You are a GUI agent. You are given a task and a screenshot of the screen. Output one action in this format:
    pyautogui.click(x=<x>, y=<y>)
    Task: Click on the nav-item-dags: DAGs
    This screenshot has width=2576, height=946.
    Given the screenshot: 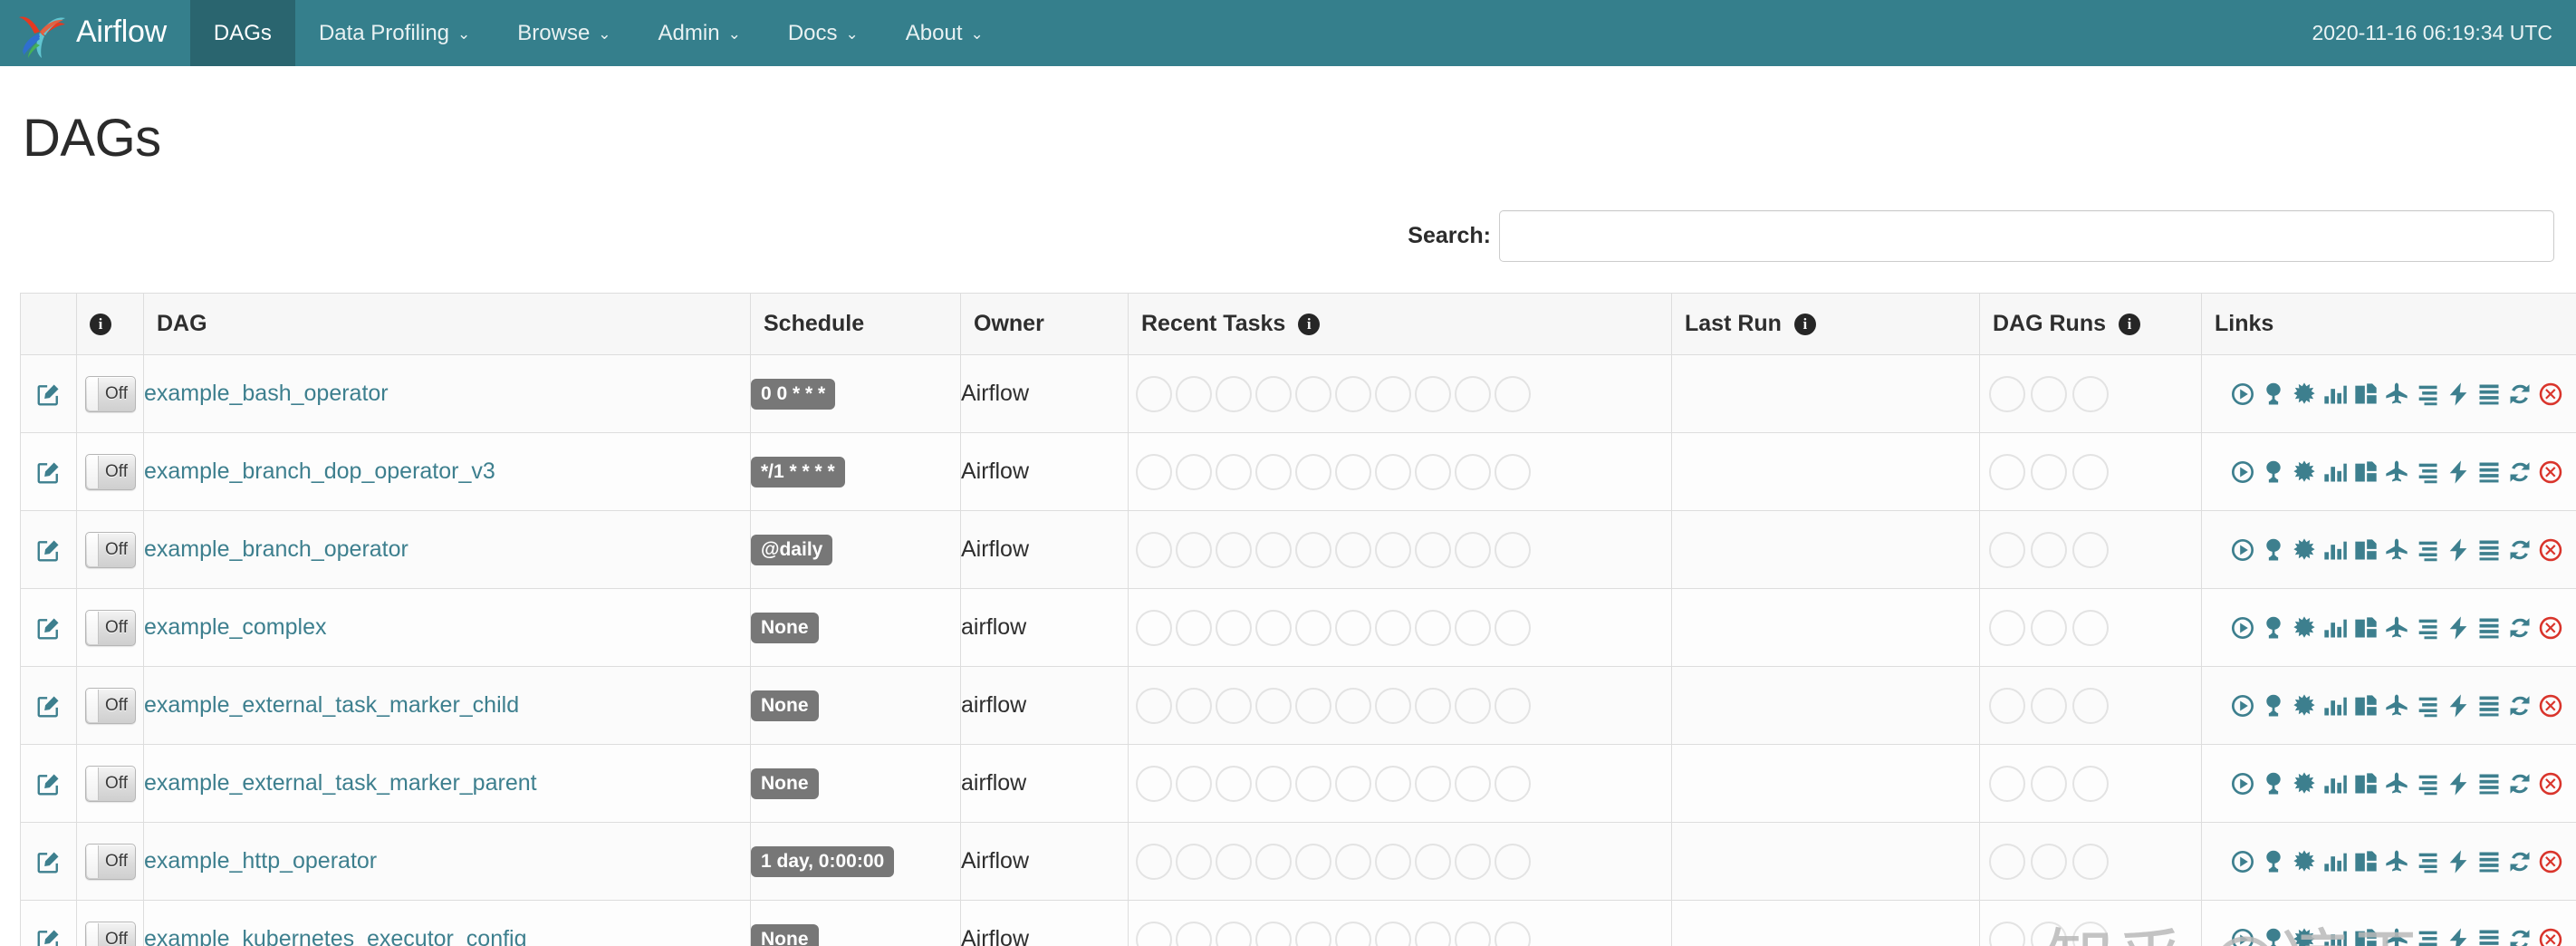 What is the action you would take?
    pyautogui.click(x=242, y=33)
    